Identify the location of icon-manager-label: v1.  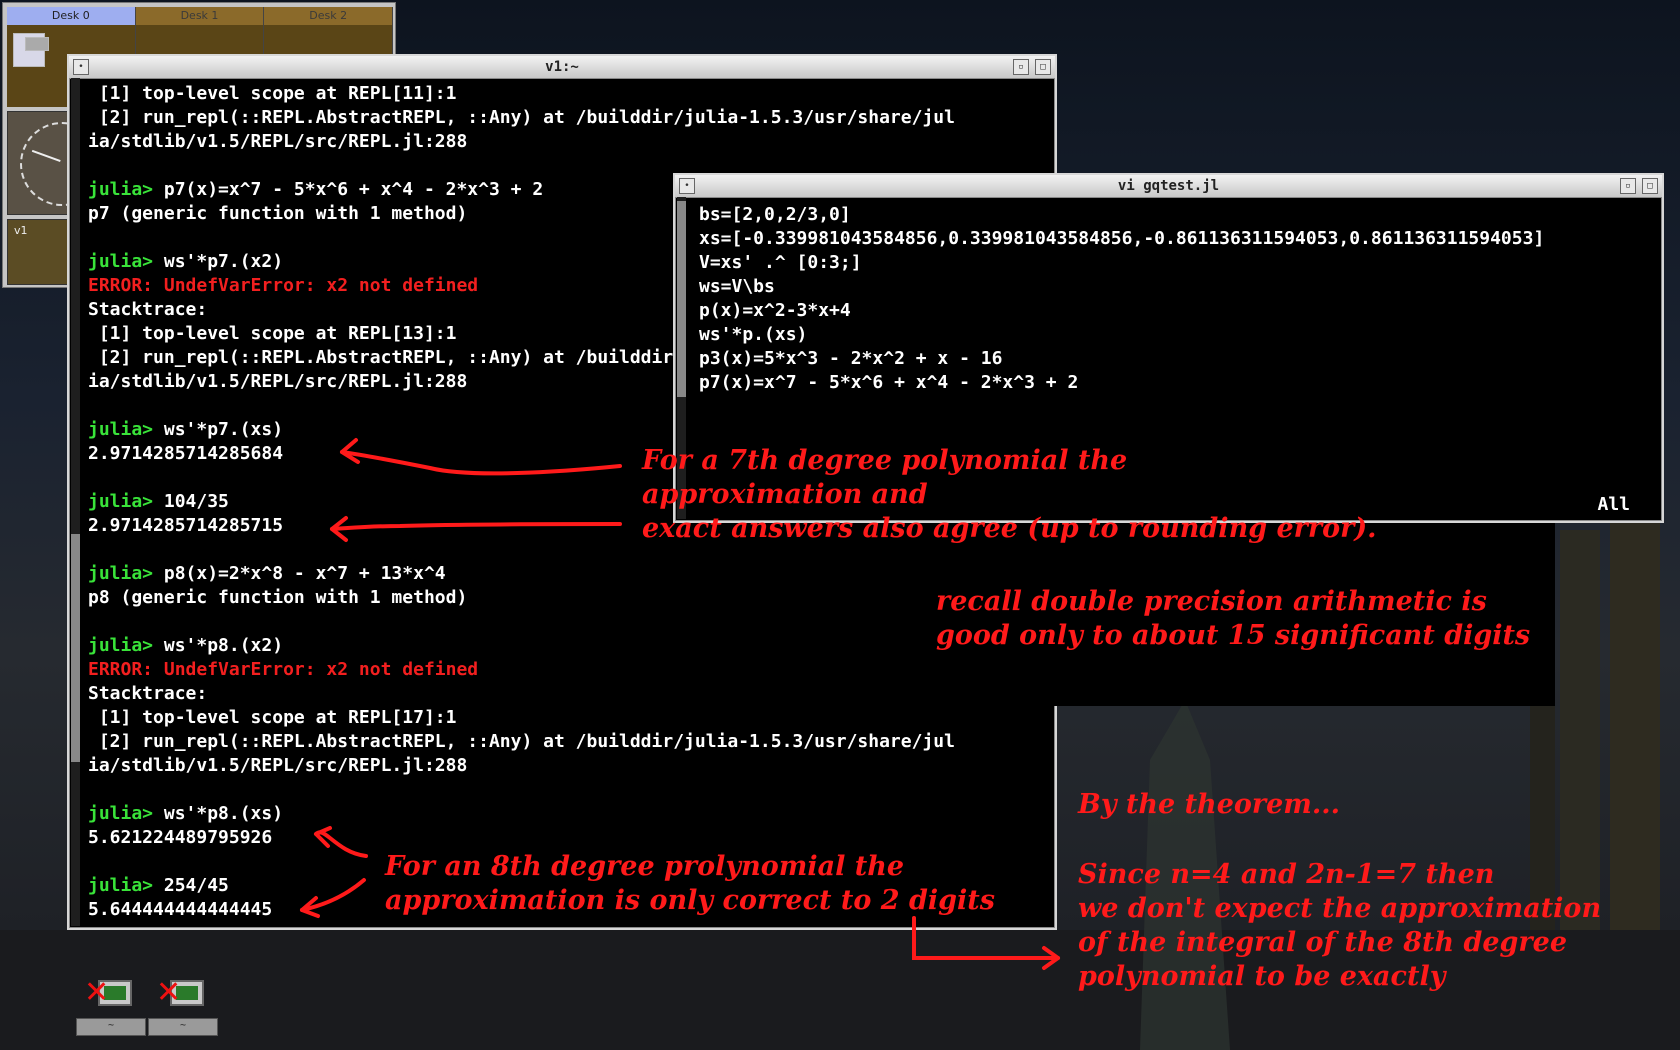
(21, 230).